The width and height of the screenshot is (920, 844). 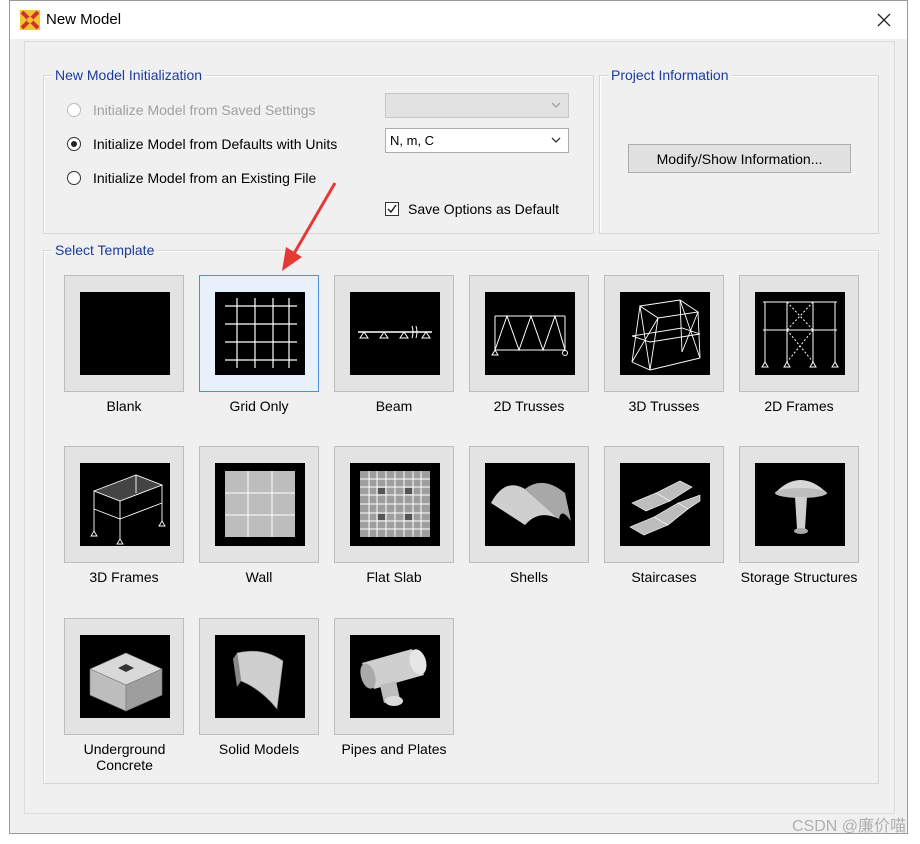 I want to click on template-solid-models, so click(x=259, y=676).